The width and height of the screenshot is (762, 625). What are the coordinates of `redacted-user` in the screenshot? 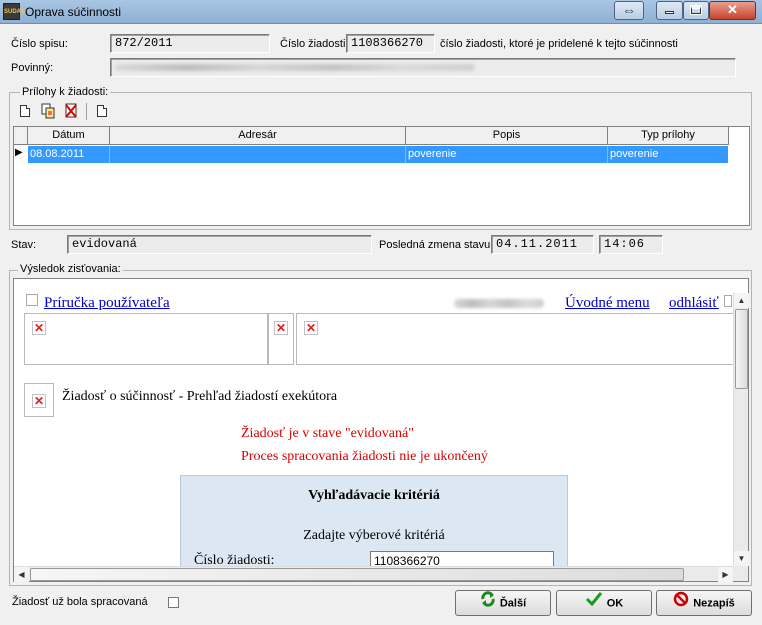 It's located at (499, 303).